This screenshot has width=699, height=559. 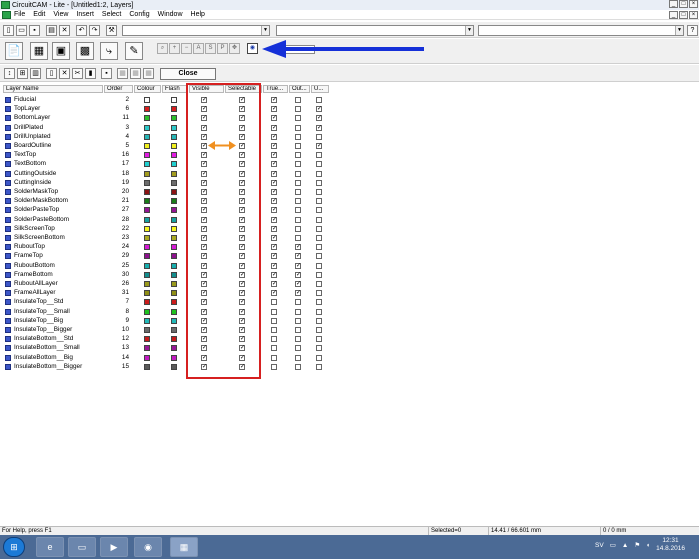 What do you see at coordinates (148, 547) in the screenshot?
I see `app-task-icon: ◉` at bounding box center [148, 547].